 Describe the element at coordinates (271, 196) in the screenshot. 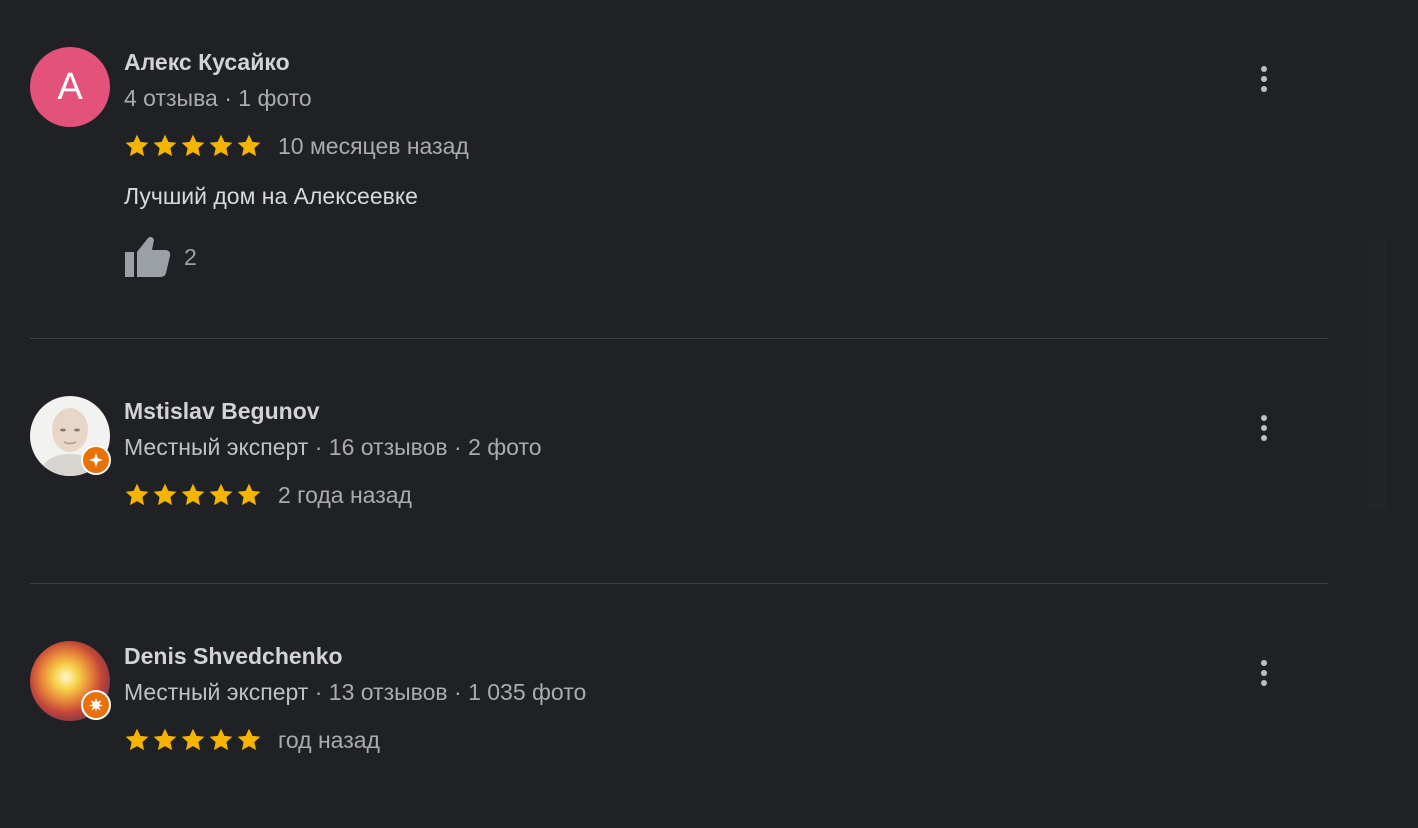

I see `review-text: Лучший дом на Алексеевке` at that location.